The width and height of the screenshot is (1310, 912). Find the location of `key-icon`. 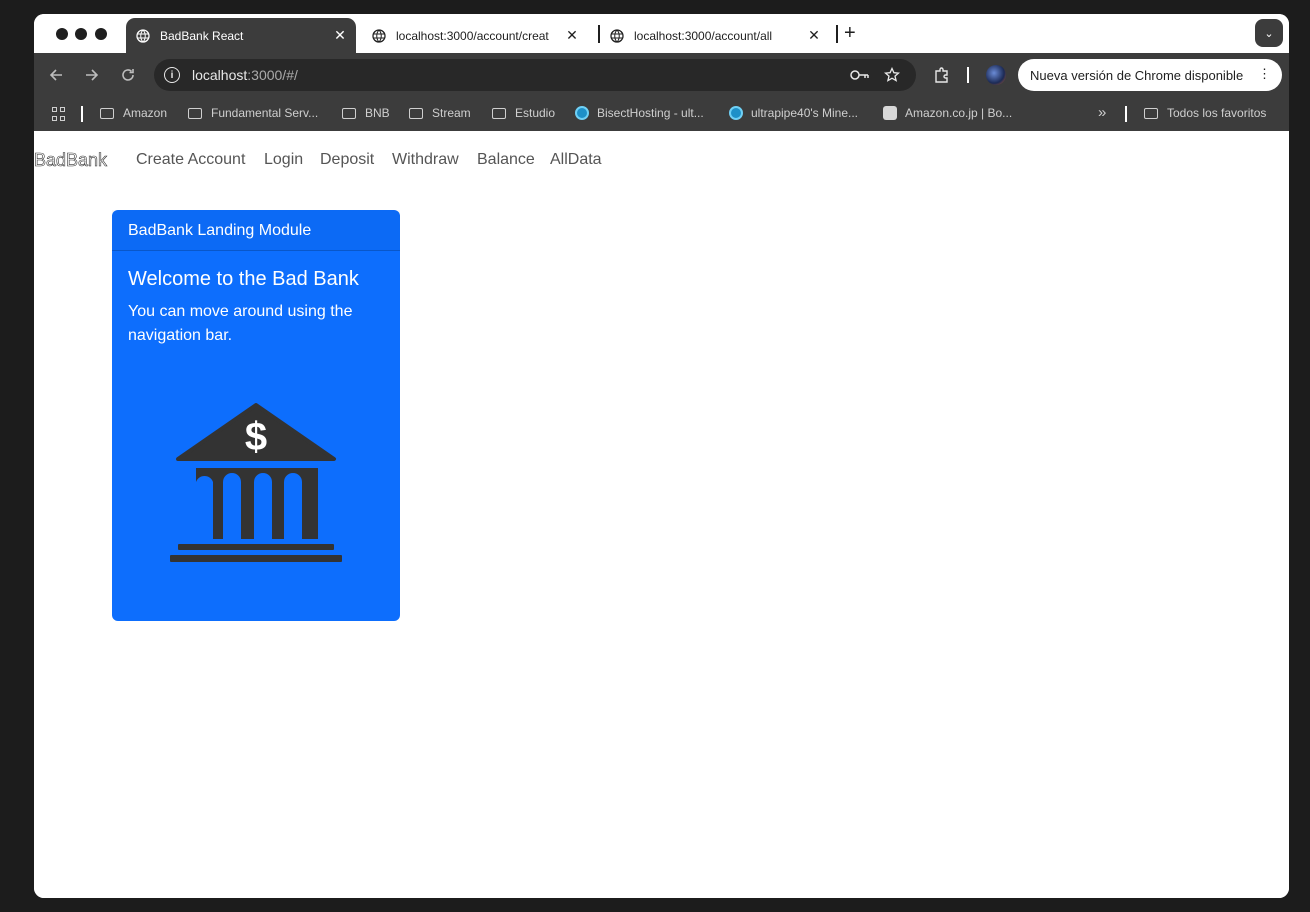

key-icon is located at coordinates (860, 75).